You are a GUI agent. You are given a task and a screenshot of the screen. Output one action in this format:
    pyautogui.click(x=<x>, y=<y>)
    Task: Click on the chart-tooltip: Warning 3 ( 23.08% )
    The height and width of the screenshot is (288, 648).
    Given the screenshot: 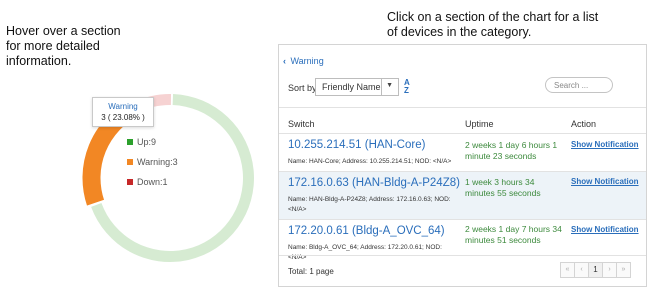 What is the action you would take?
    pyautogui.click(x=123, y=112)
    